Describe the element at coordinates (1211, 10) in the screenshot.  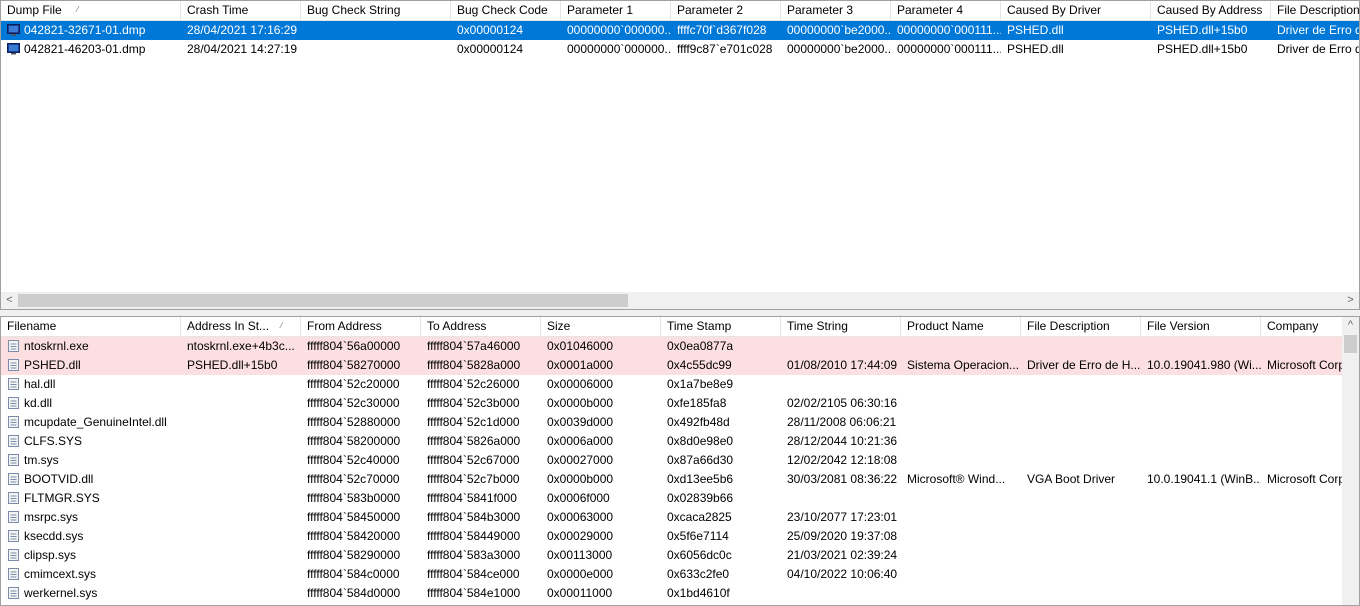
I see `column-header: Caused By Address` at that location.